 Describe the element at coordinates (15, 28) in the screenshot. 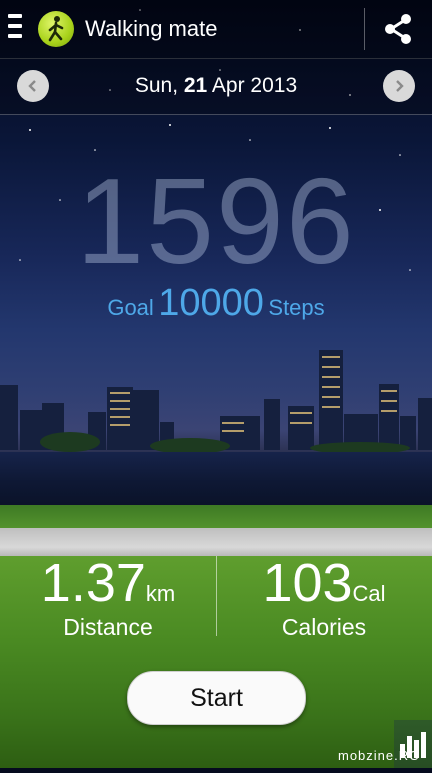

I see `menu-icon` at that location.